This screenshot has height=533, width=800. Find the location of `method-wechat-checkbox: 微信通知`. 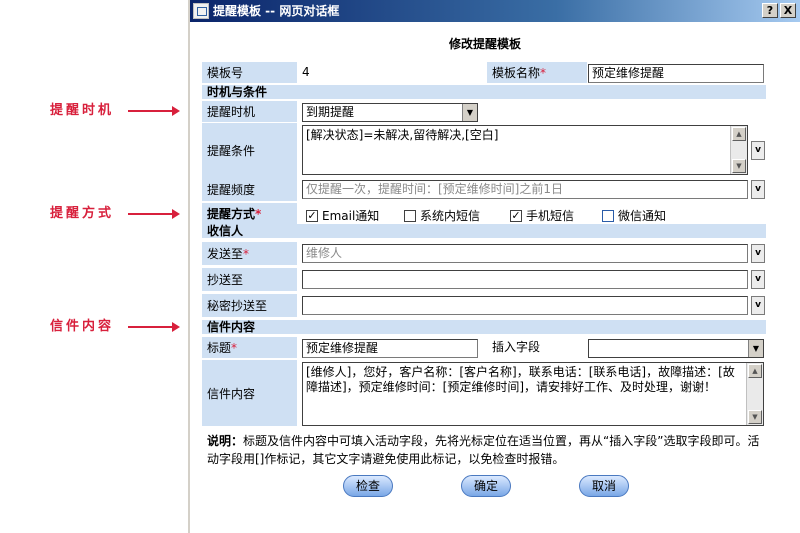

method-wechat-checkbox: 微信通知 is located at coordinates (634, 215).